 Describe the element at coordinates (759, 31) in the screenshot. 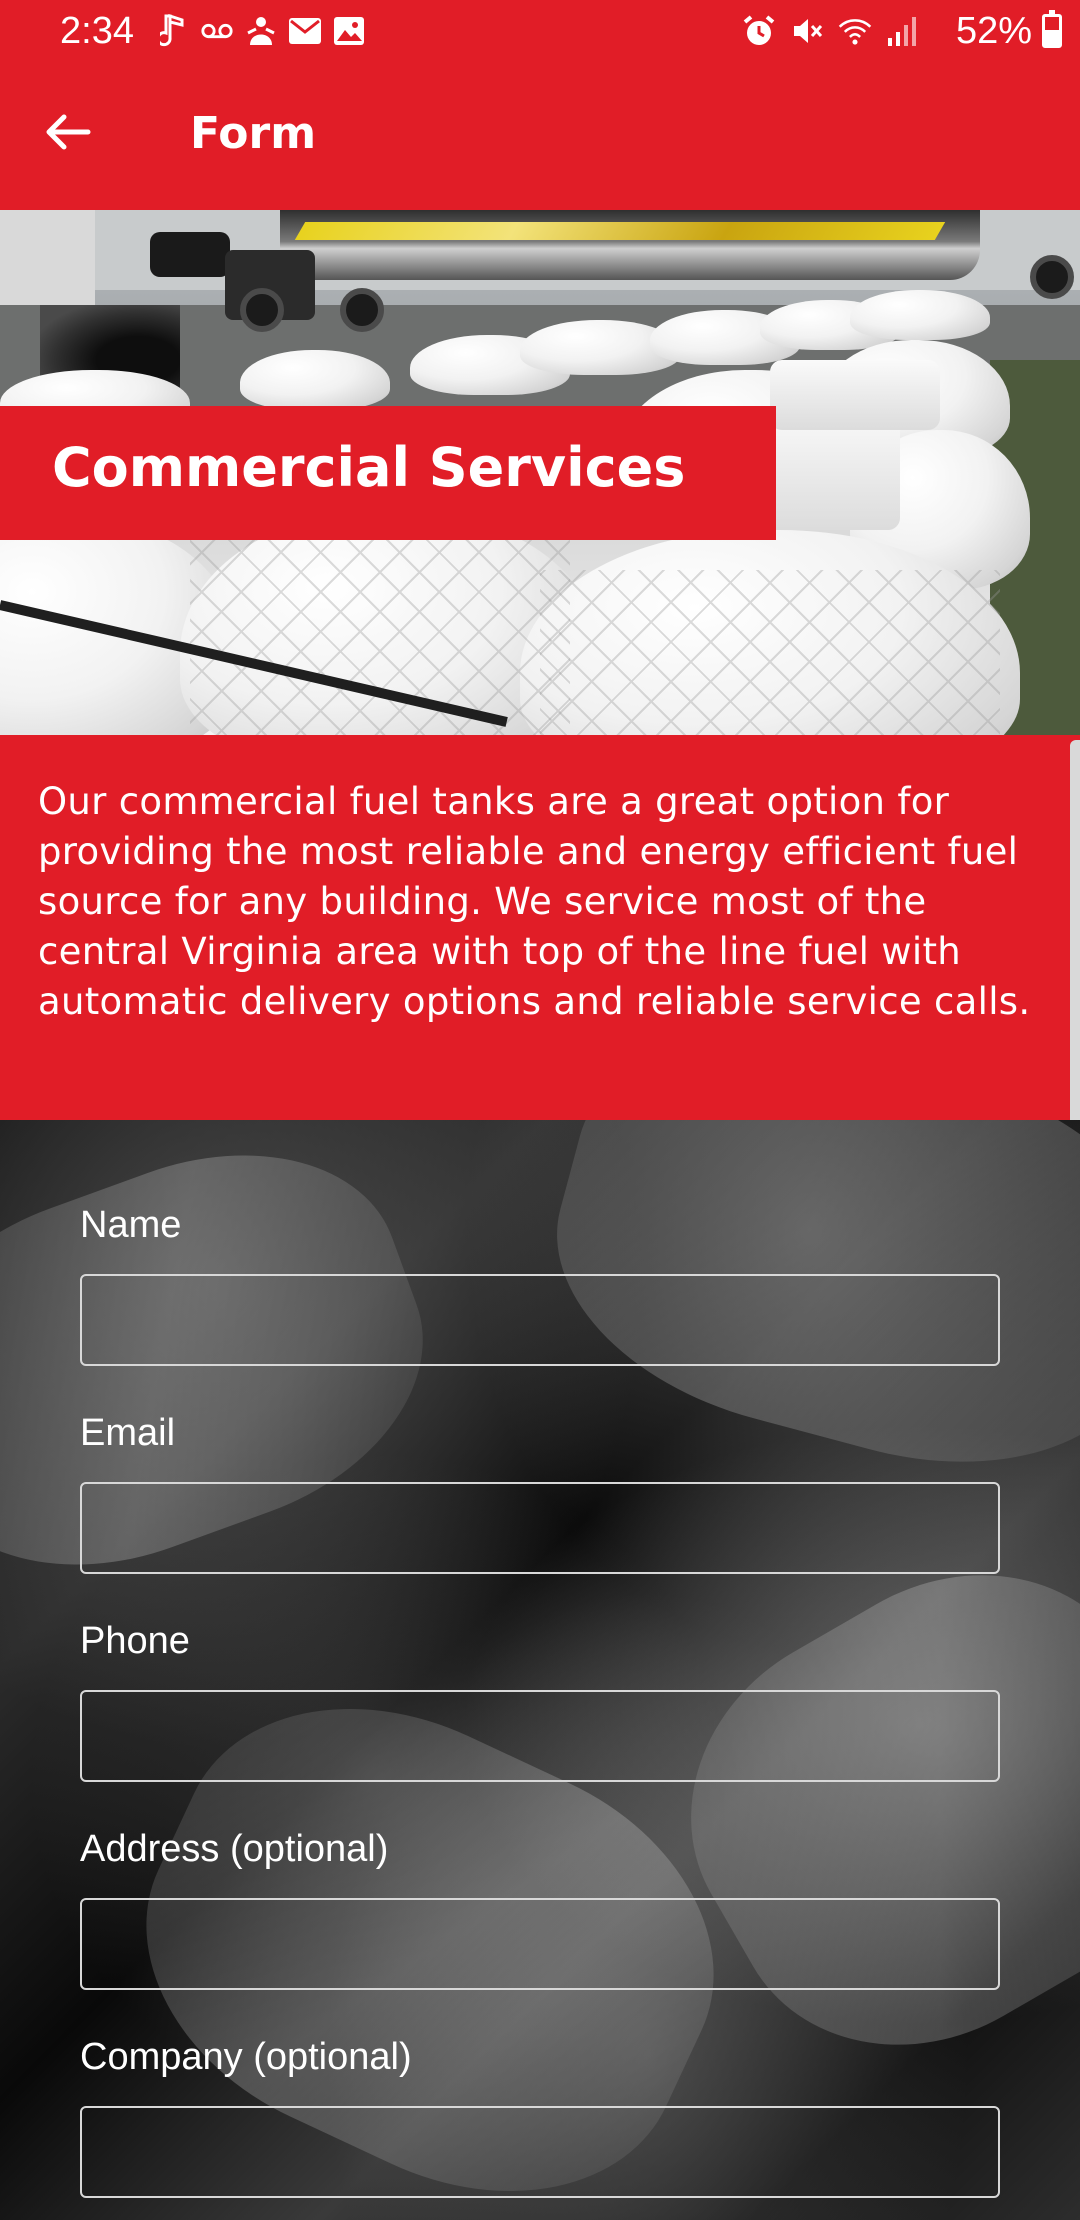

I see `alarm-icon` at that location.